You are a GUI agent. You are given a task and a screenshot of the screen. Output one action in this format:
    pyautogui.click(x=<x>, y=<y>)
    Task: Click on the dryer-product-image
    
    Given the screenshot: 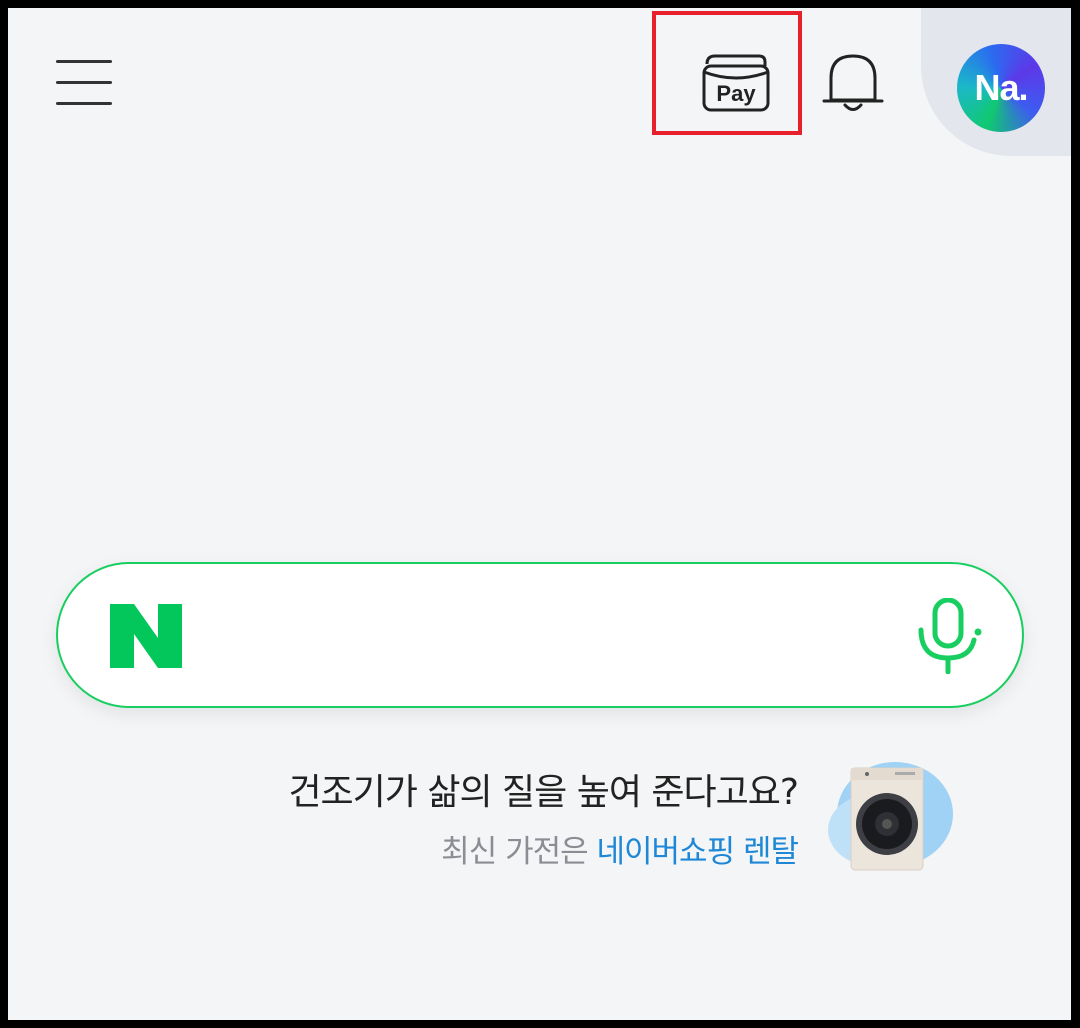 What is the action you would take?
    pyautogui.click(x=888, y=816)
    